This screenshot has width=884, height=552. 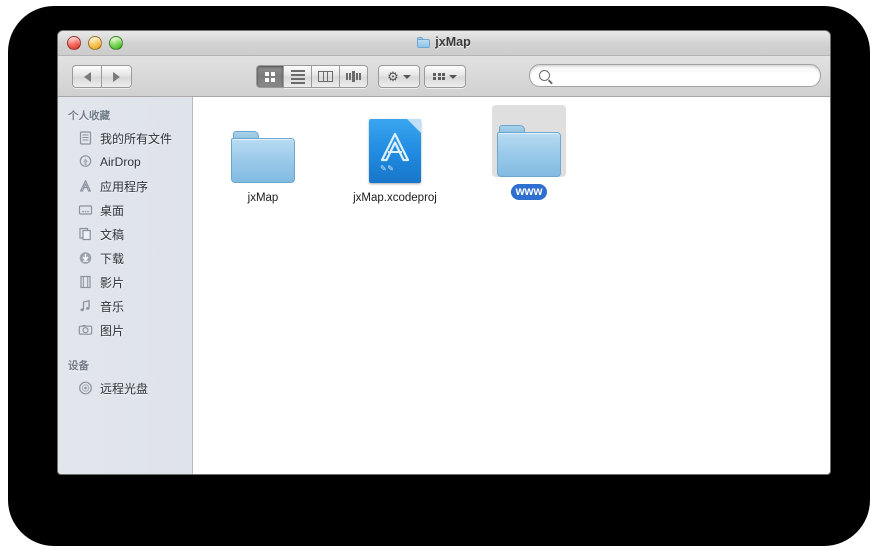 What do you see at coordinates (85, 162) in the screenshot?
I see `airdrop-icon` at bounding box center [85, 162].